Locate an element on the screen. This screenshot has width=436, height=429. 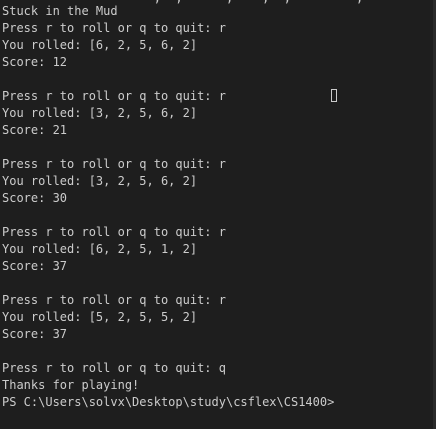
terminal-line-roll: You rolled: [6, 2, 5, 6, 2] is located at coordinates (100, 45).